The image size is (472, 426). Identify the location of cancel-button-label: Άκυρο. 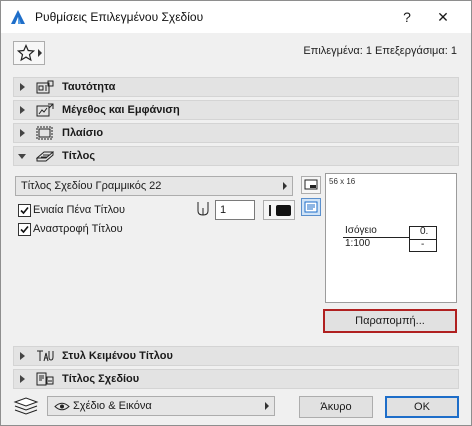
(336, 407).